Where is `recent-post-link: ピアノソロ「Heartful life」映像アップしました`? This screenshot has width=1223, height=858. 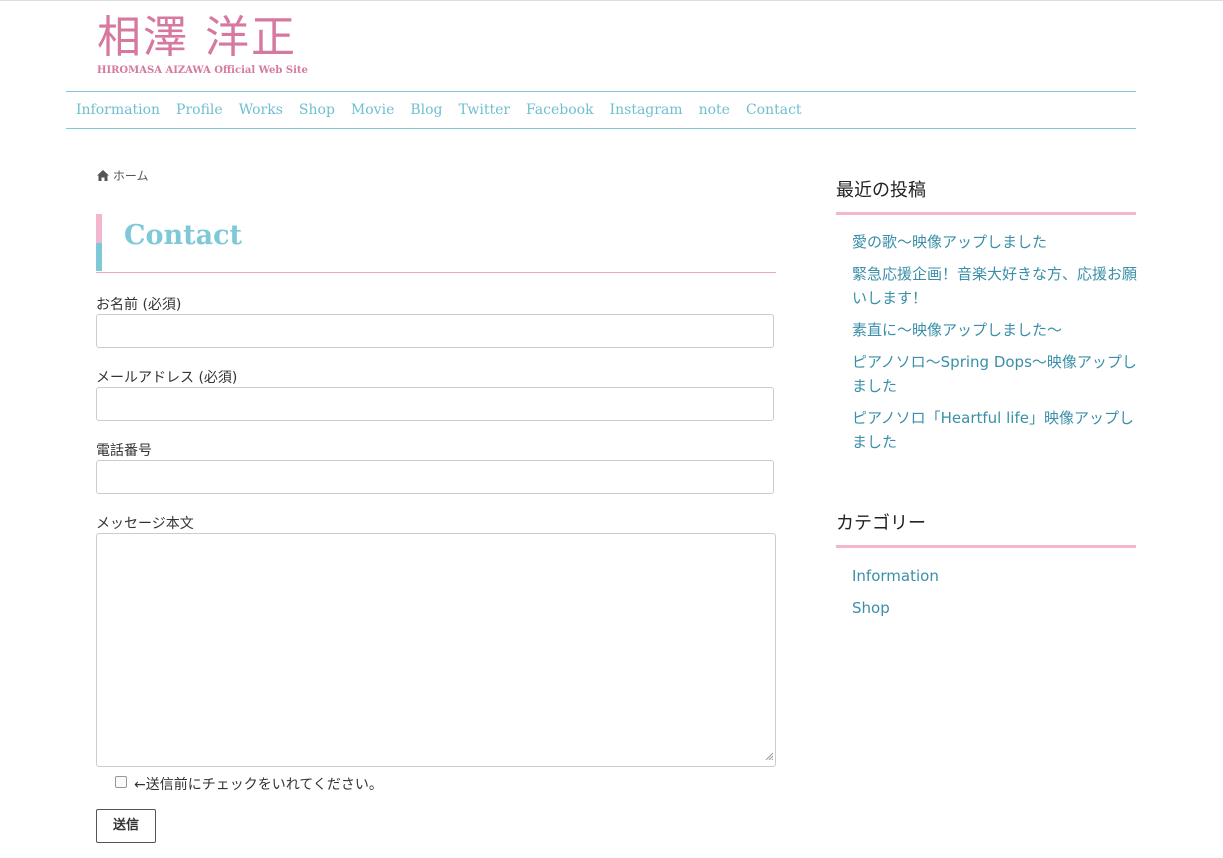 recent-post-link: ピアノソロ「Heartful life」映像アップしました is located at coordinates (996, 430).